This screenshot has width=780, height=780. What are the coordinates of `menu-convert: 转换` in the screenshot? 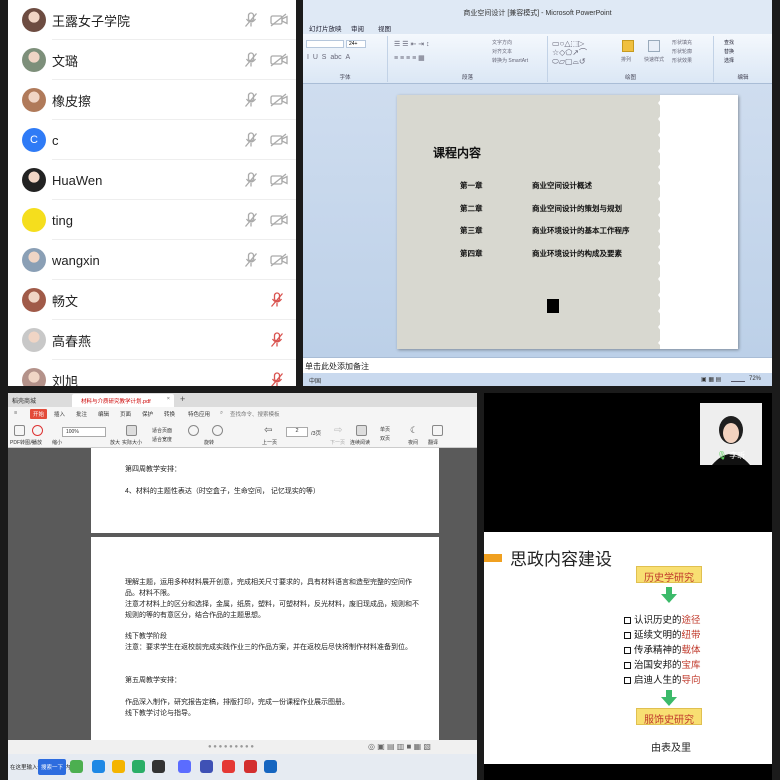 It's located at (169, 414).